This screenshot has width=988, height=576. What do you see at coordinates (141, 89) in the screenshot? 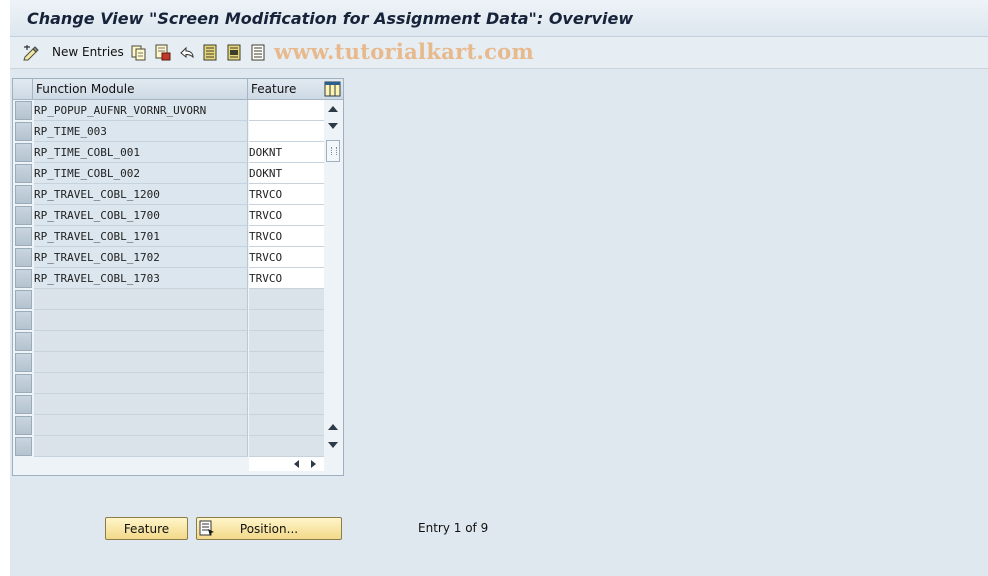
I see `column-header-function-module: Function Module` at bounding box center [141, 89].